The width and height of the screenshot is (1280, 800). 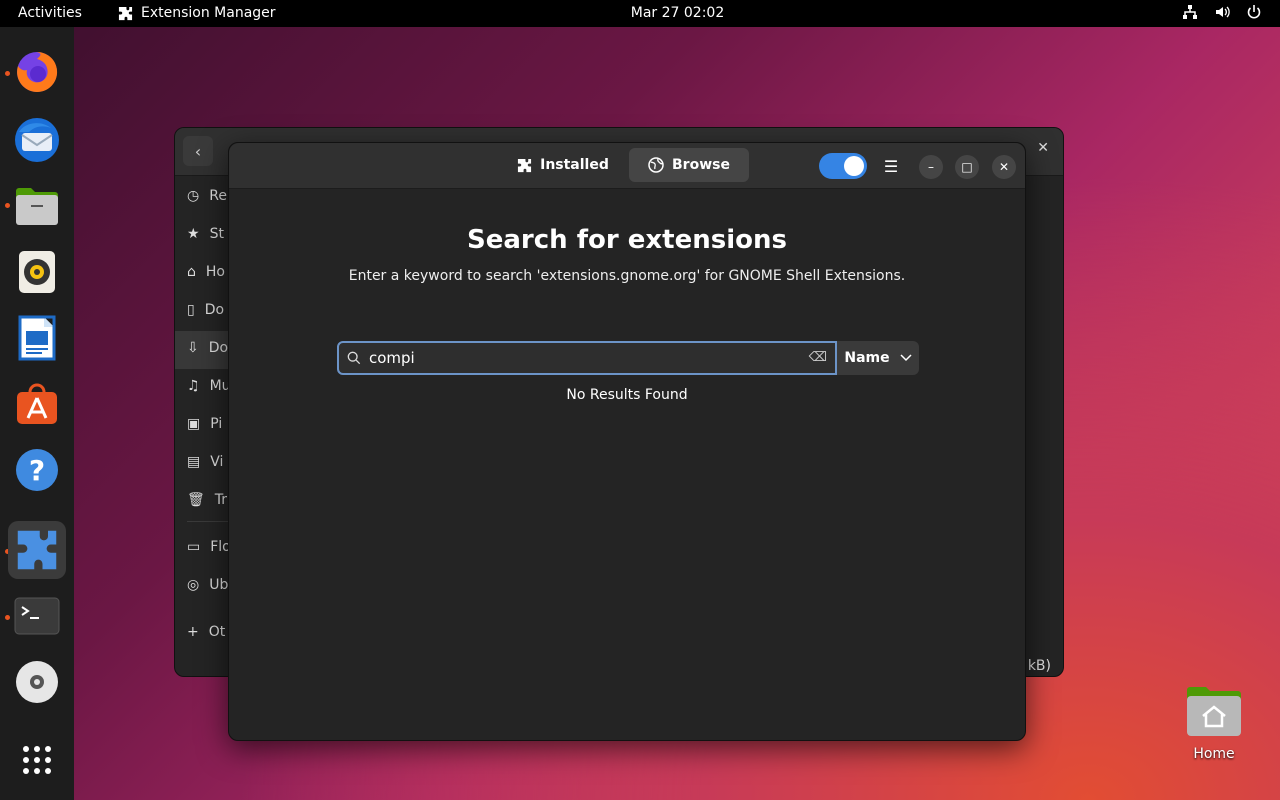 I want to click on show-apps-button, so click(x=37, y=760).